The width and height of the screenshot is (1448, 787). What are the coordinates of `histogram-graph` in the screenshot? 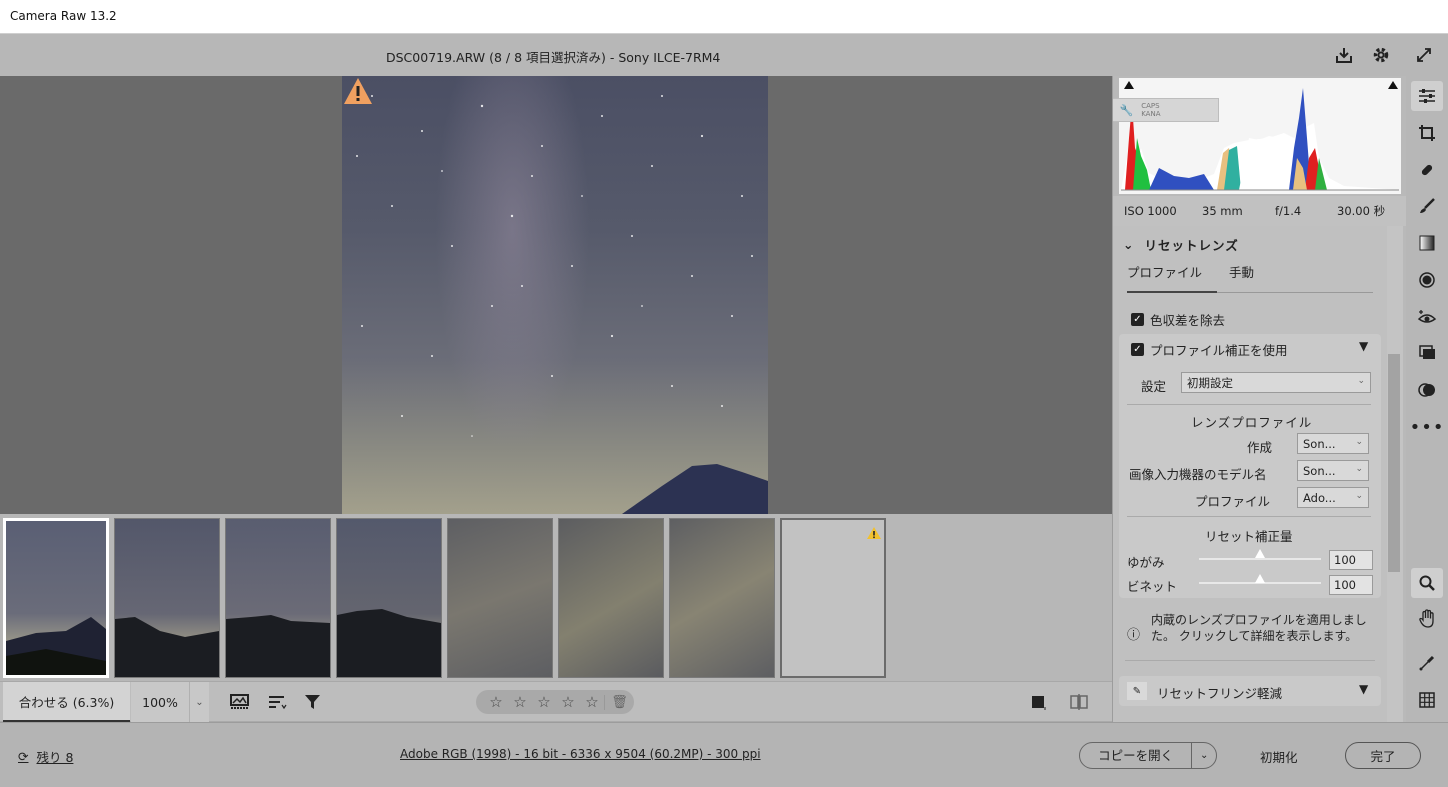 It's located at (1260, 139).